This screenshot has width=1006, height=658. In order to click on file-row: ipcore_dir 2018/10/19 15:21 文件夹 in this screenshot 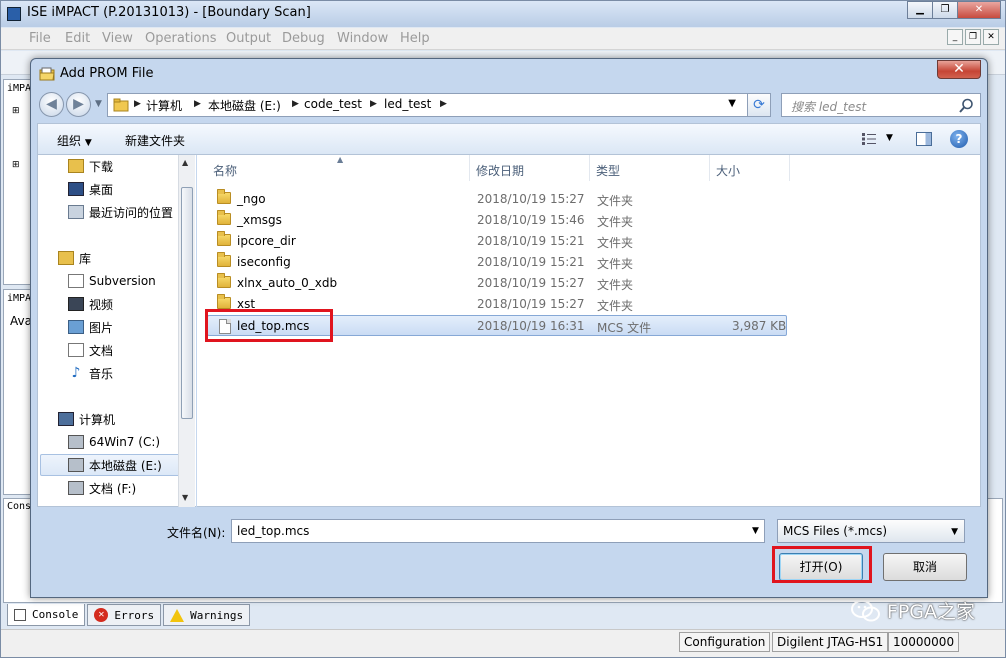, I will do `click(497, 241)`.